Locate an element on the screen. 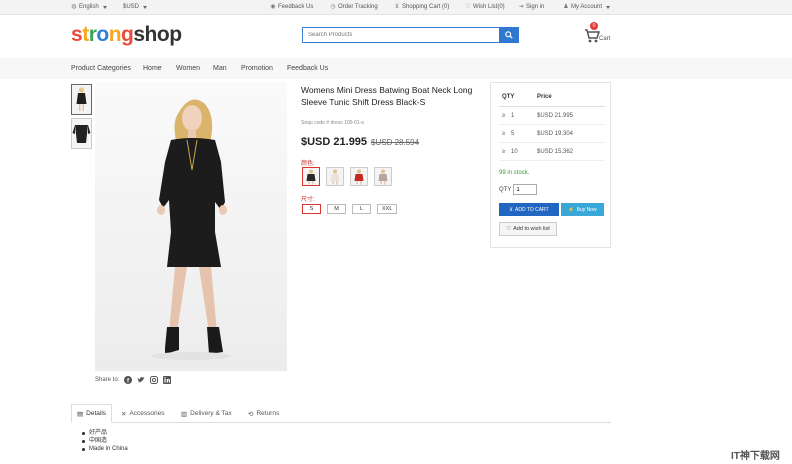 This screenshot has height=464, width=792. details-list: 好产品 中国造 Made in China is located at coordinates (105, 441).